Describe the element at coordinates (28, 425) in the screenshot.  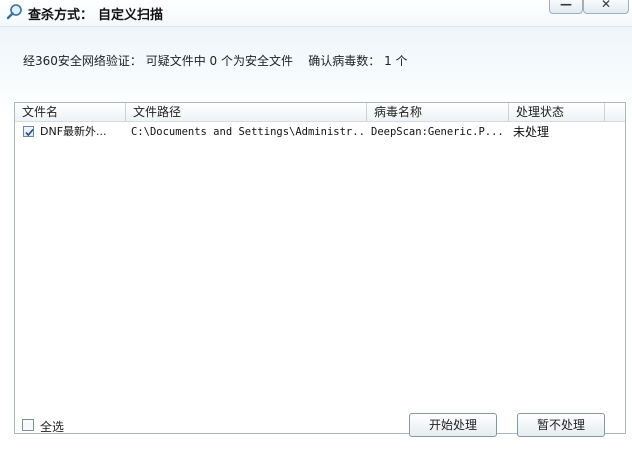
I see `select-all-checkbox` at that location.